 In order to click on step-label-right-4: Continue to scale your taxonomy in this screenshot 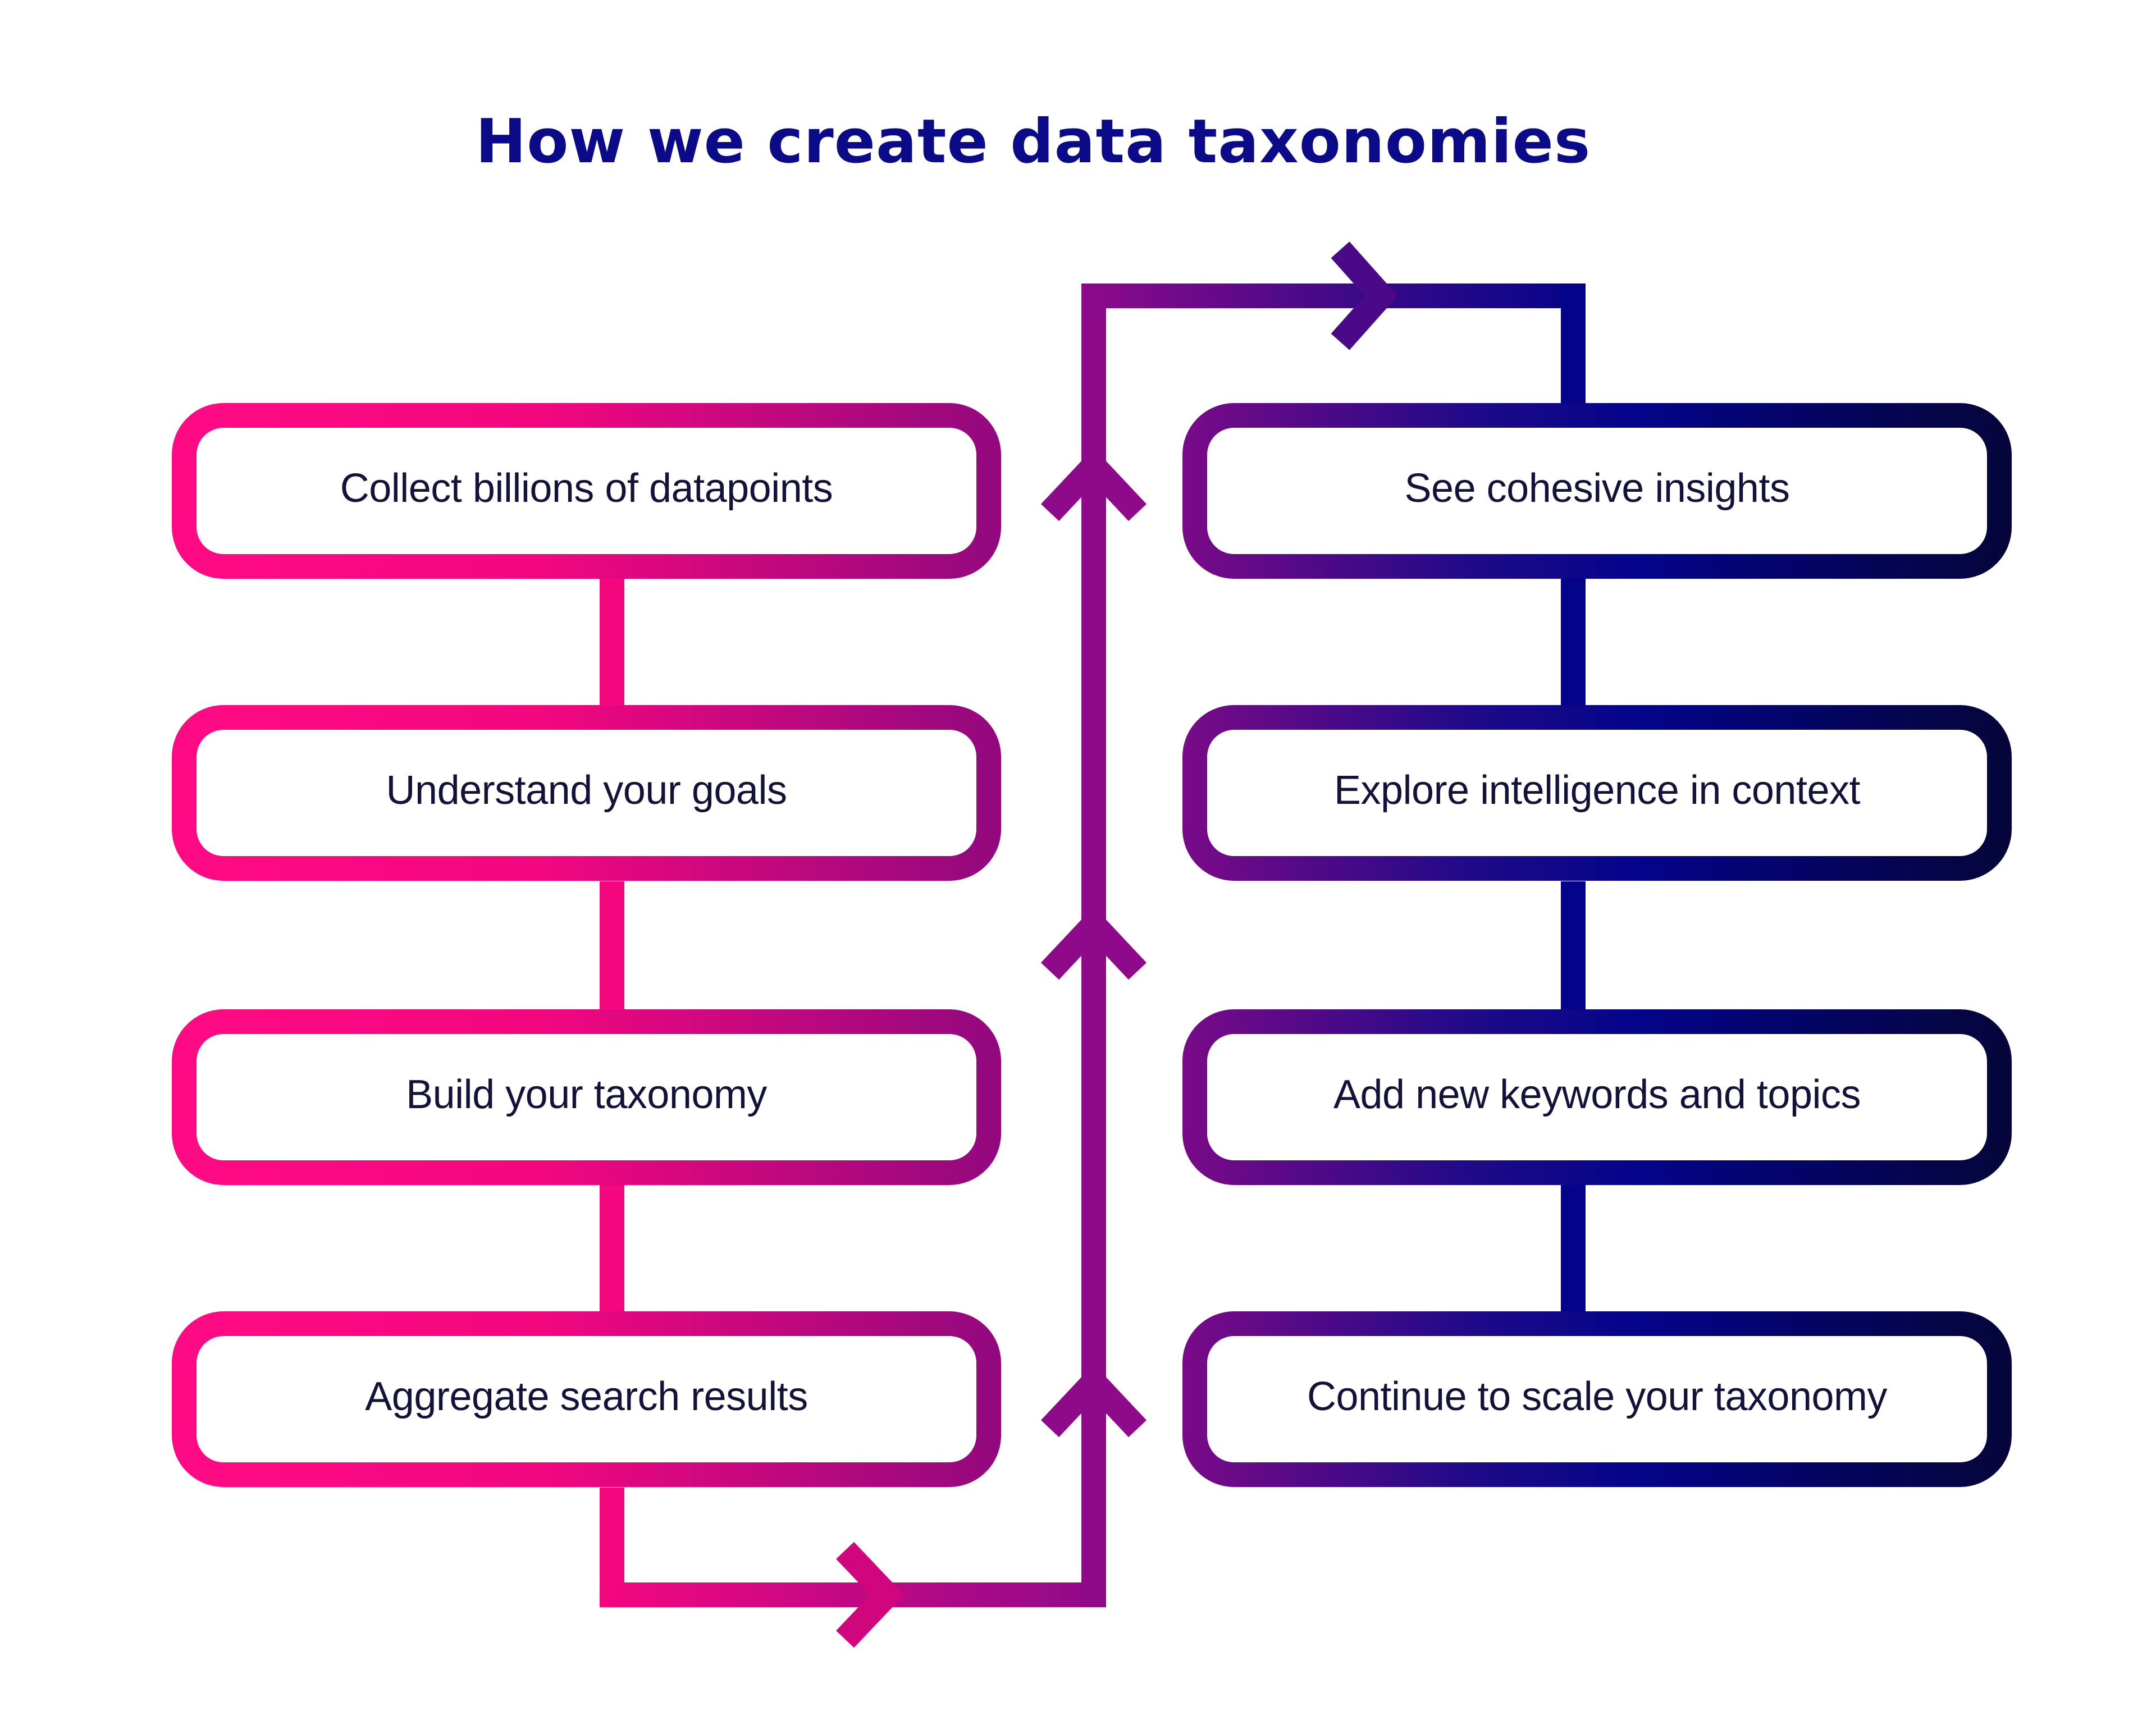, I will do `click(1597, 1397)`.